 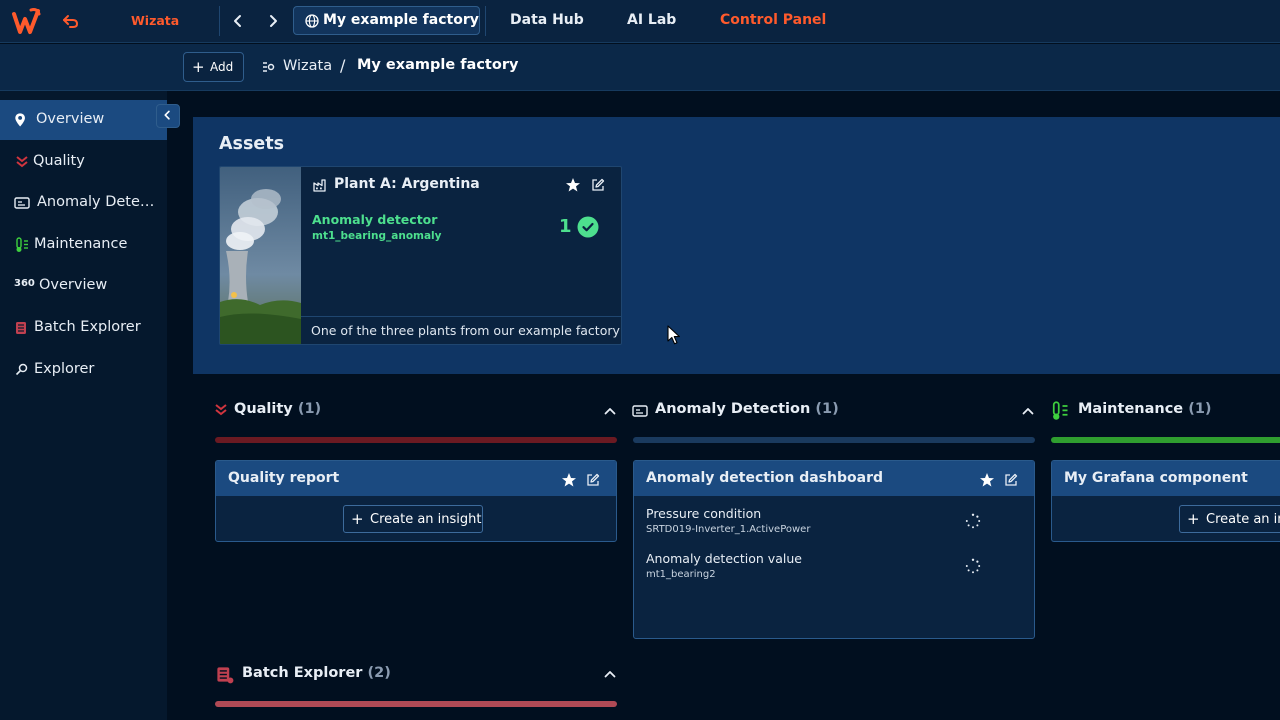 What do you see at coordinates (307, 66) in the screenshot?
I see `breadcrumb-root: Wizata` at bounding box center [307, 66].